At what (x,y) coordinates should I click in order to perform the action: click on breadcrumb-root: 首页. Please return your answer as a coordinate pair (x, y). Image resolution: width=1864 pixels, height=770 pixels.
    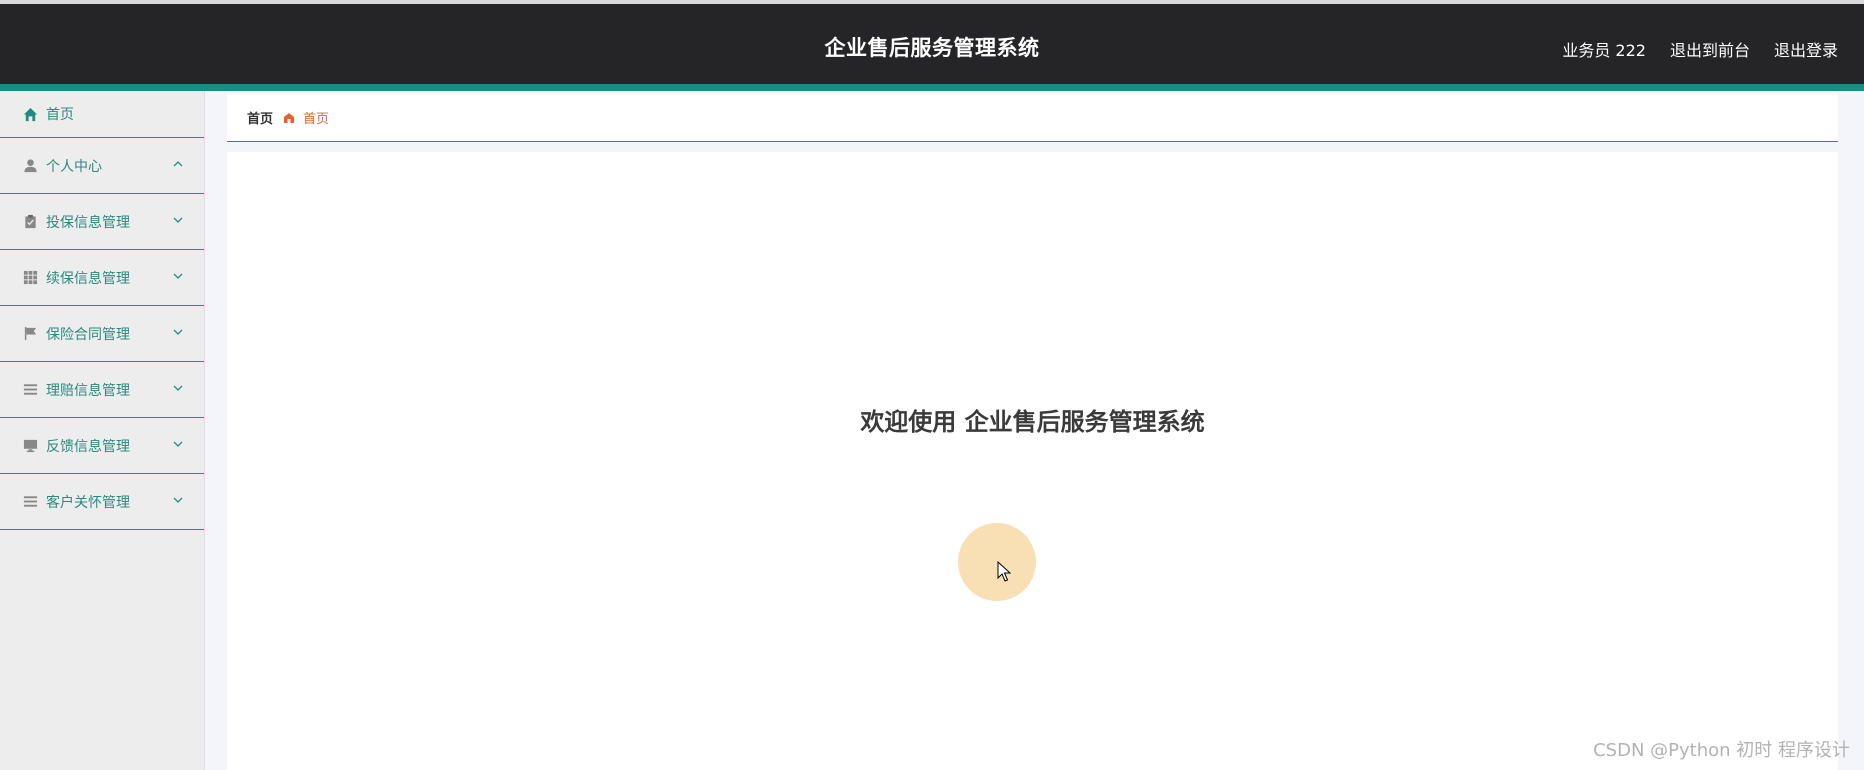
    Looking at the image, I should click on (260, 117).